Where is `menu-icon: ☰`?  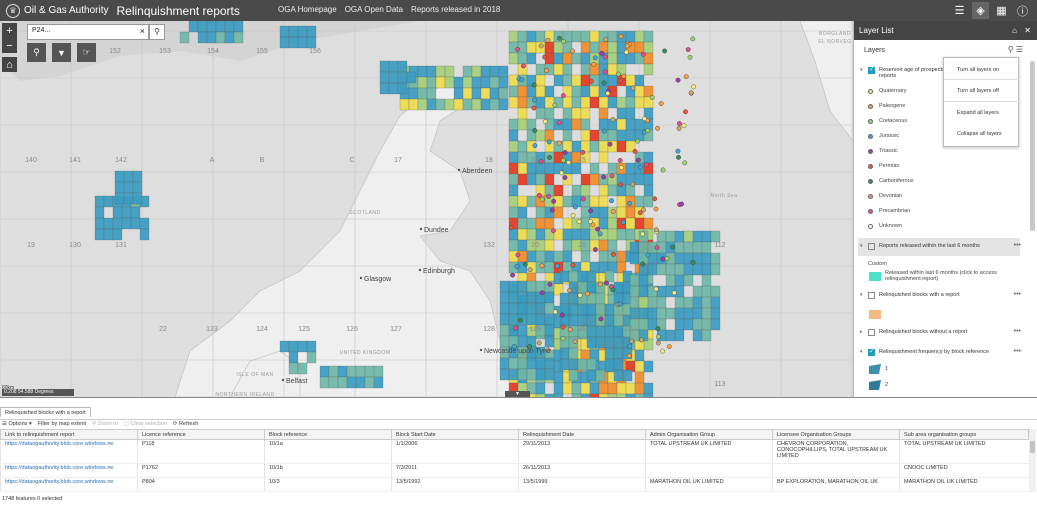
menu-icon: ☰ is located at coordinates (1019, 49).